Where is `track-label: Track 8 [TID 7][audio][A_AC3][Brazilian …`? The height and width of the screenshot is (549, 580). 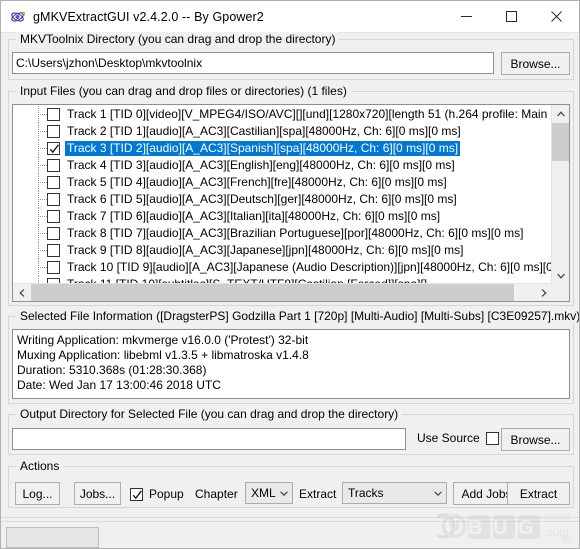 track-label: Track 8 [TID 7][audio][A_AC3][Brazilian … is located at coordinates (295, 233).